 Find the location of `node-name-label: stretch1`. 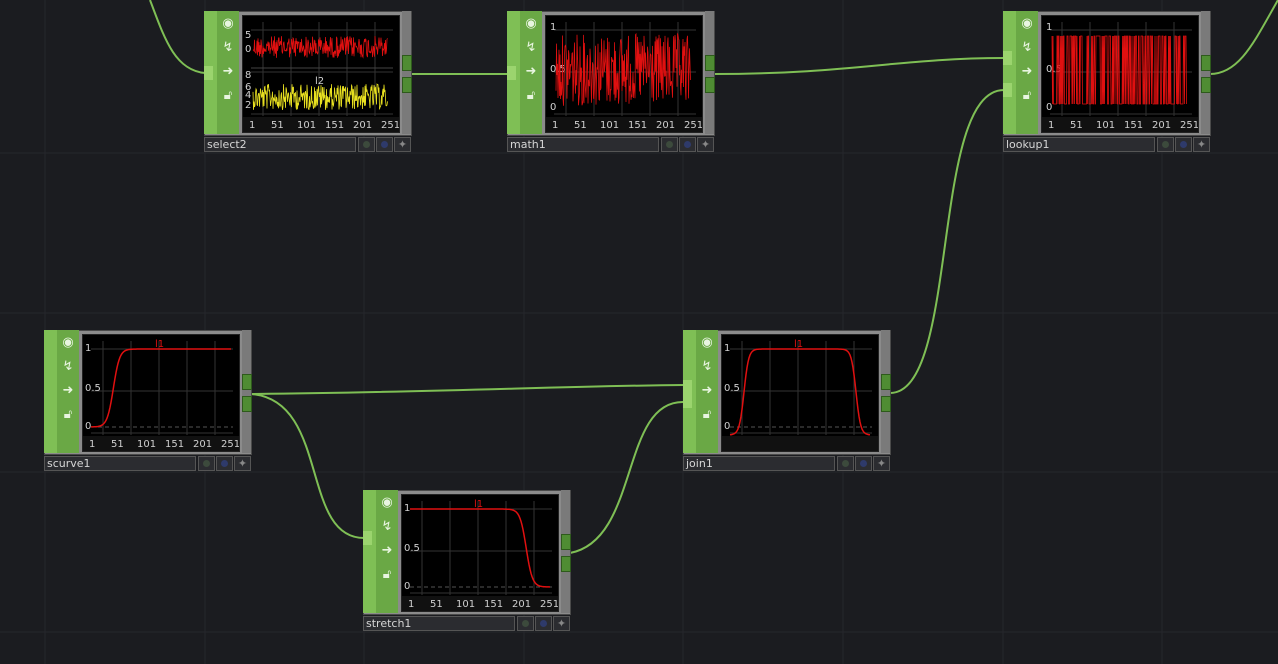

node-name-label: stretch1 is located at coordinates (439, 623).